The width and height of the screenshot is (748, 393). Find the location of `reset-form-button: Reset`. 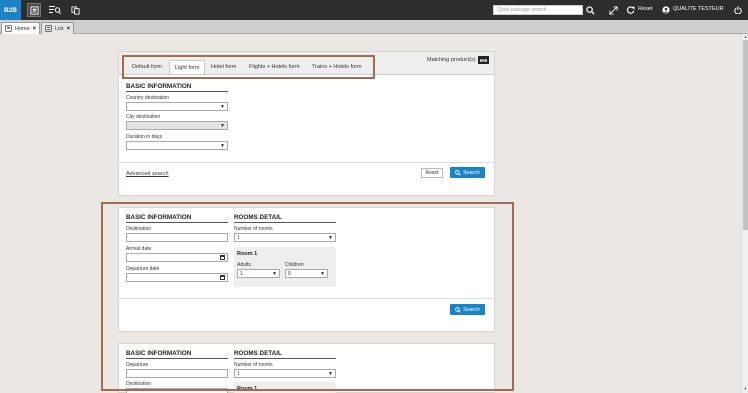

reset-form-button: Reset is located at coordinates (432, 173).